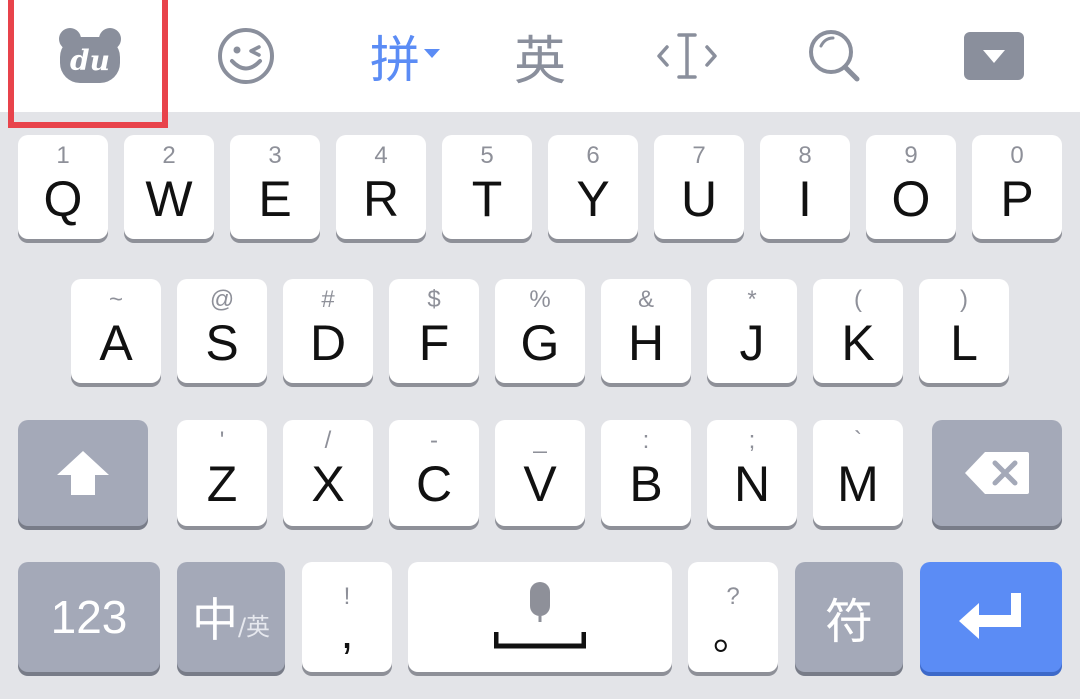 This screenshot has height=699, width=1080. I want to click on pinyin-mode-button: 拼, so click(405, 56).